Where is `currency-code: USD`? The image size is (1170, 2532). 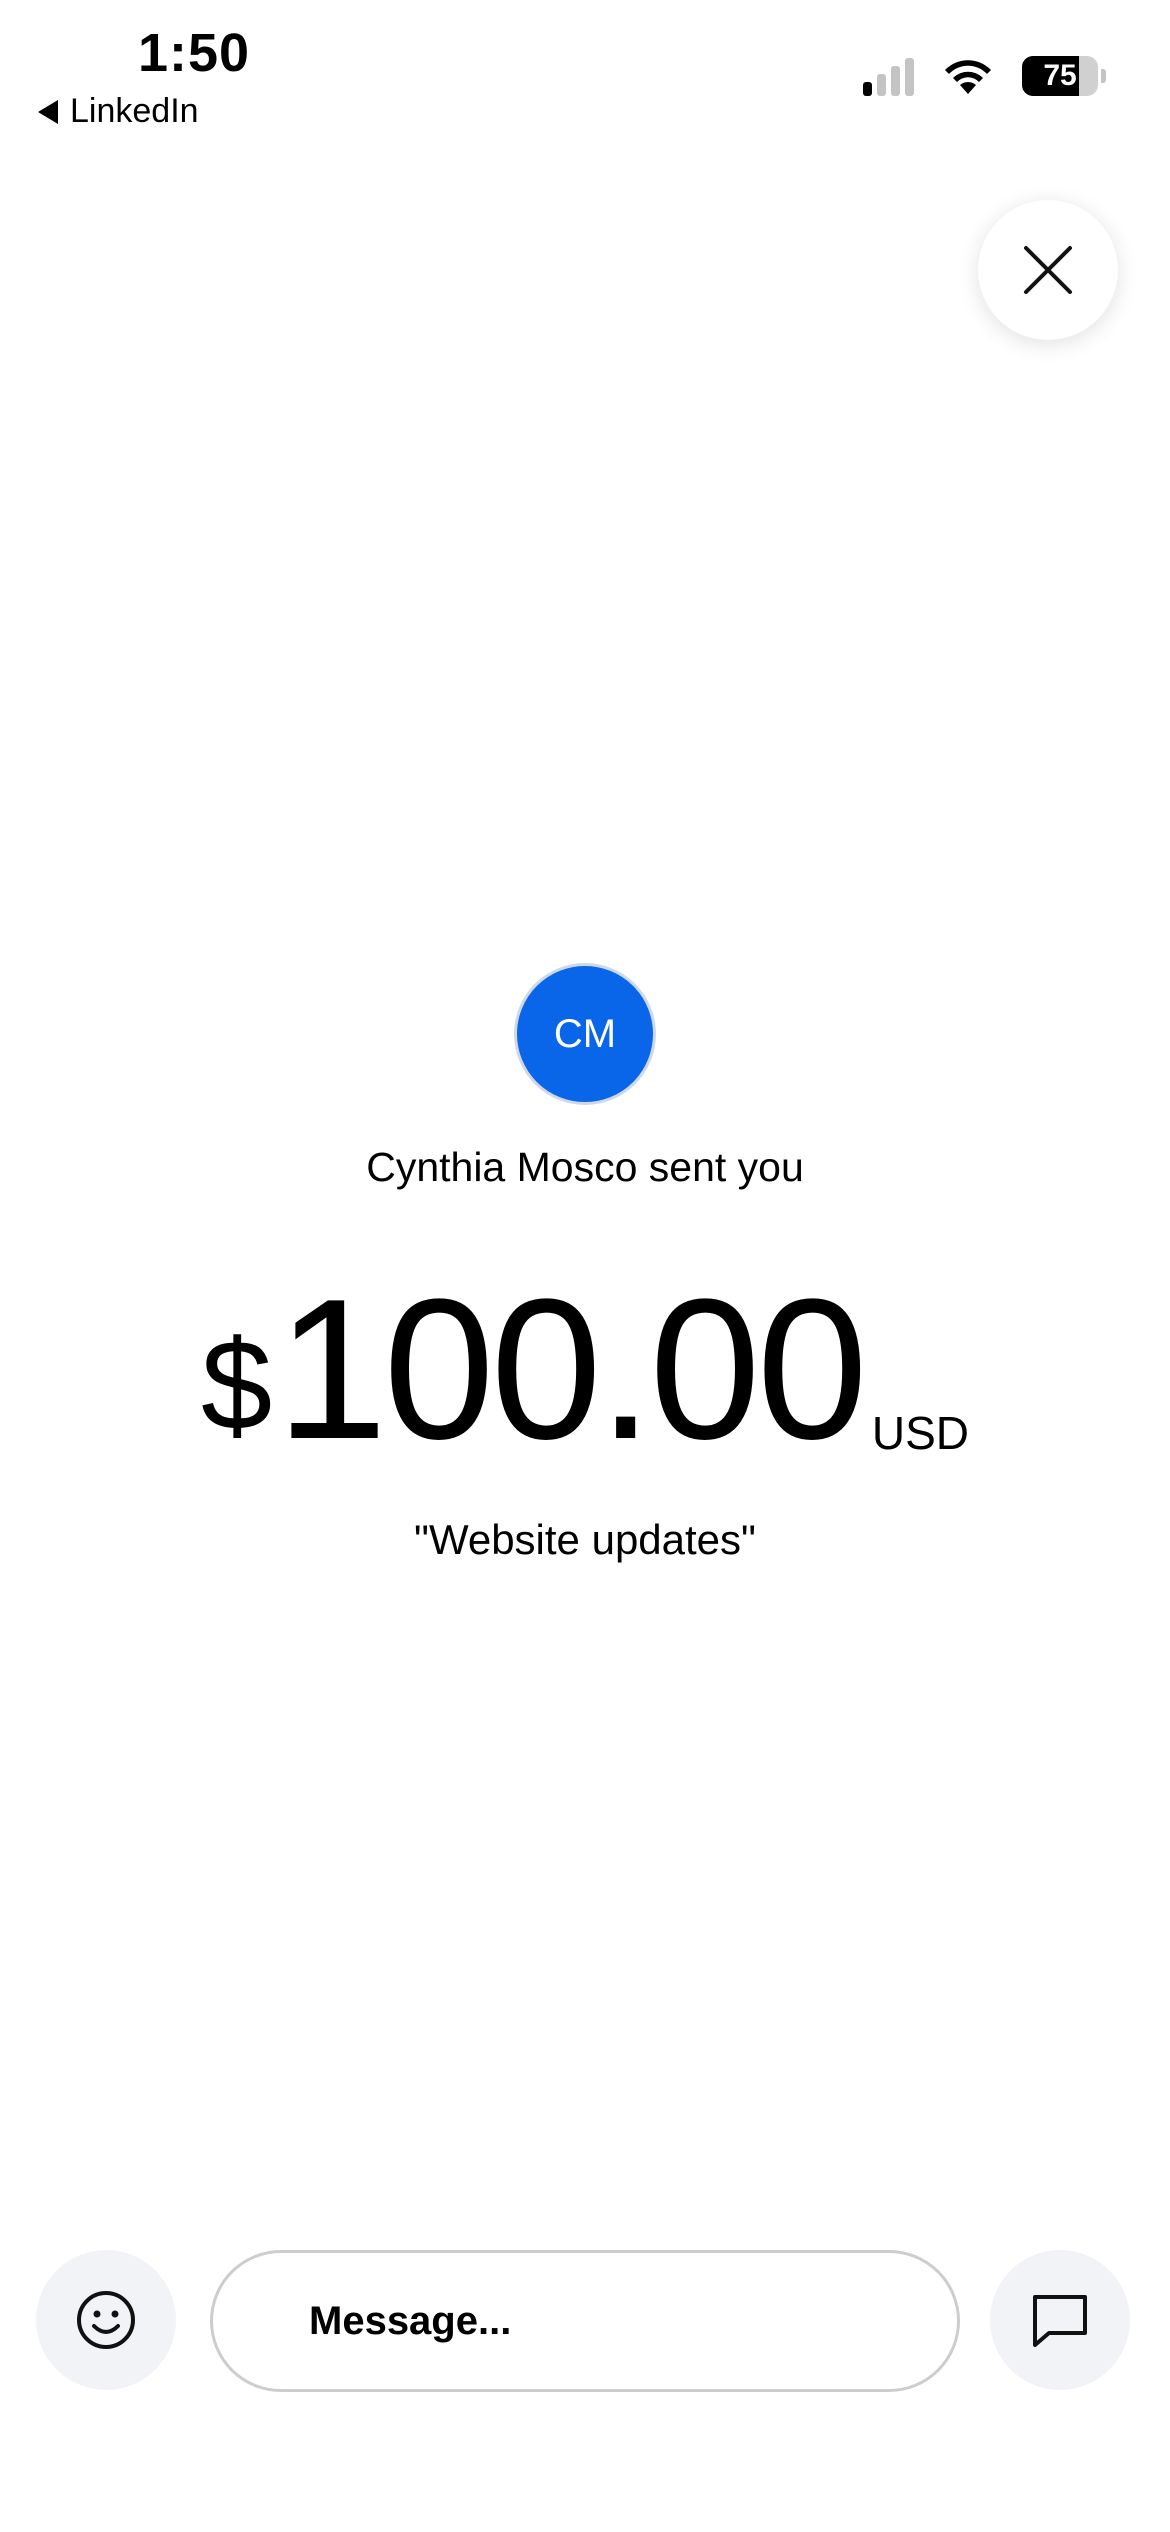 currency-code: USD is located at coordinates (920, 1433).